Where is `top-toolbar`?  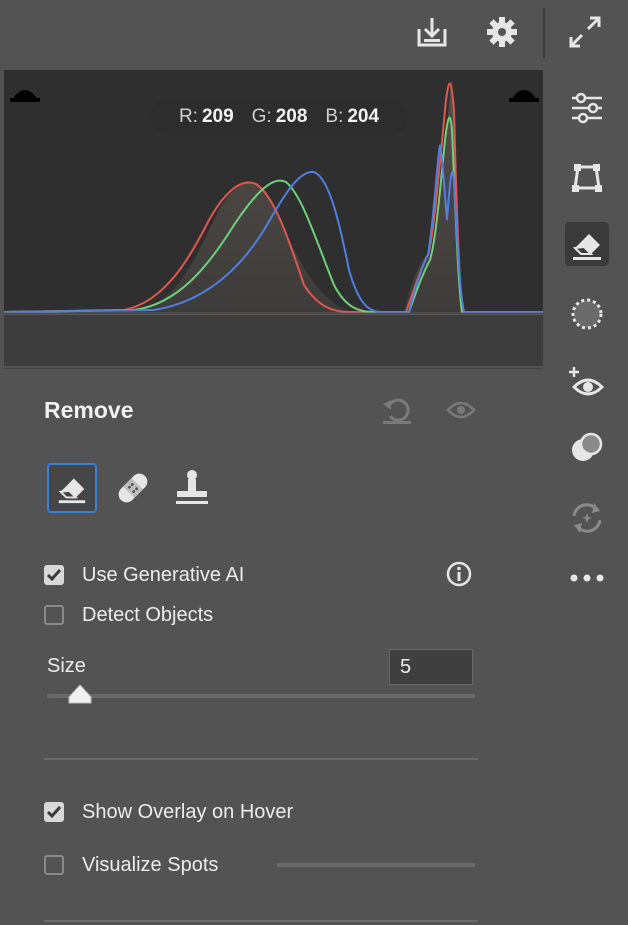
top-toolbar is located at coordinates (314, 35).